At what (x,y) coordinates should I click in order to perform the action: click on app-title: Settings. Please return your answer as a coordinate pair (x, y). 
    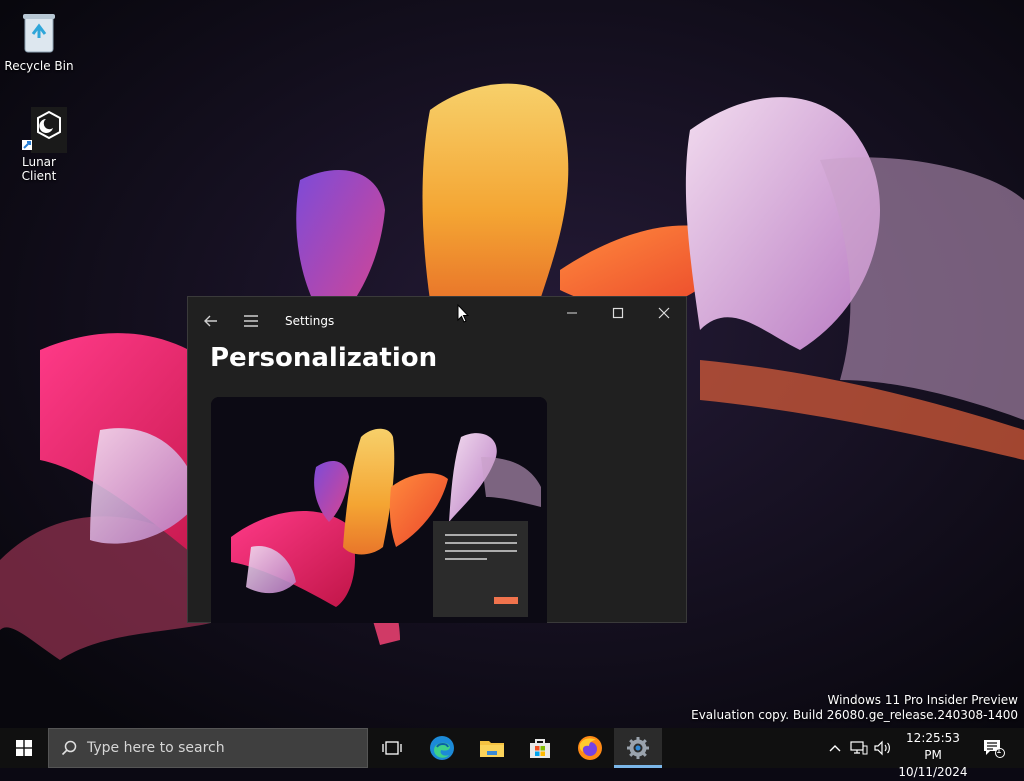
    Looking at the image, I should click on (310, 321).